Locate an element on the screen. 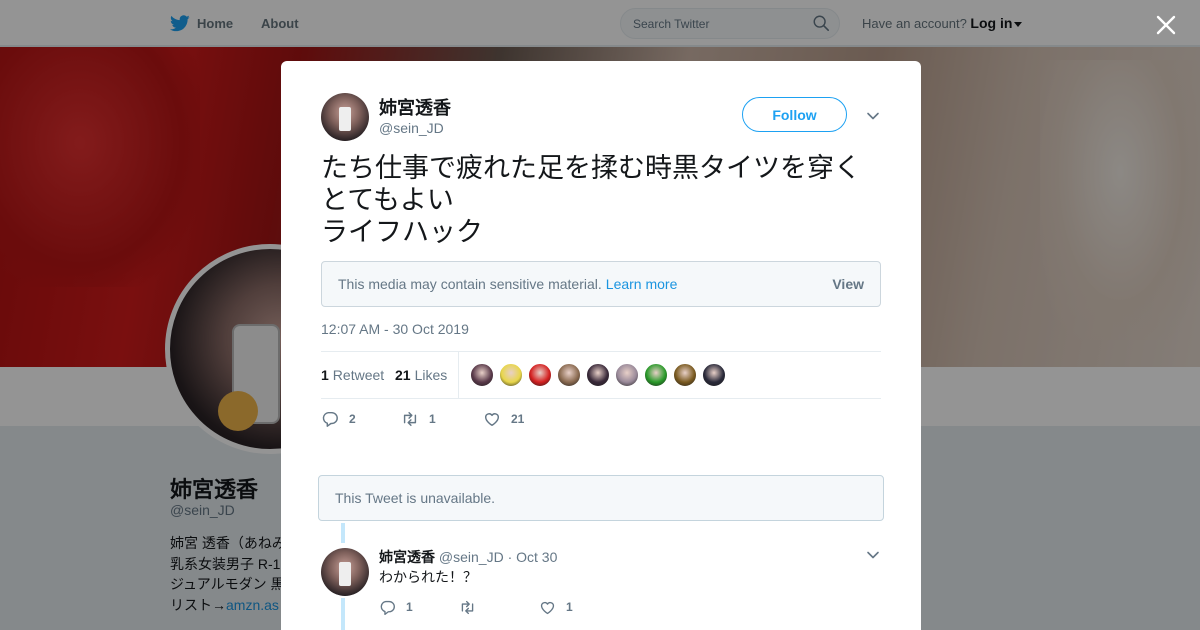 The image size is (1200, 630). reply-header: 姉宮透香 @sein_JD · Oct 30 is located at coordinates (468, 557).